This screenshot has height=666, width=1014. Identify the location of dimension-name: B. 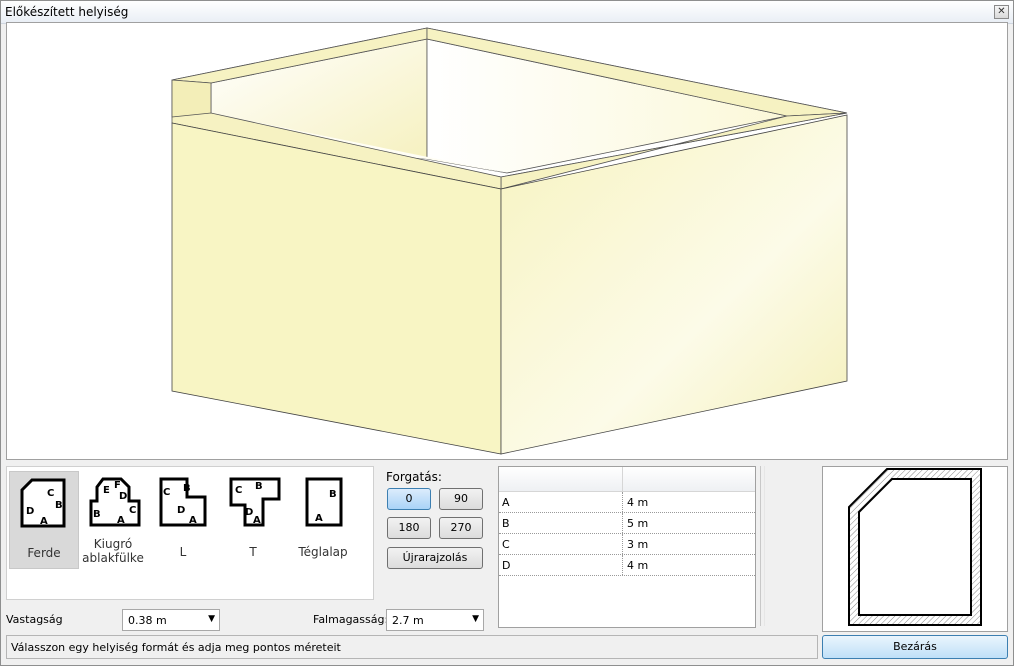
(506, 523).